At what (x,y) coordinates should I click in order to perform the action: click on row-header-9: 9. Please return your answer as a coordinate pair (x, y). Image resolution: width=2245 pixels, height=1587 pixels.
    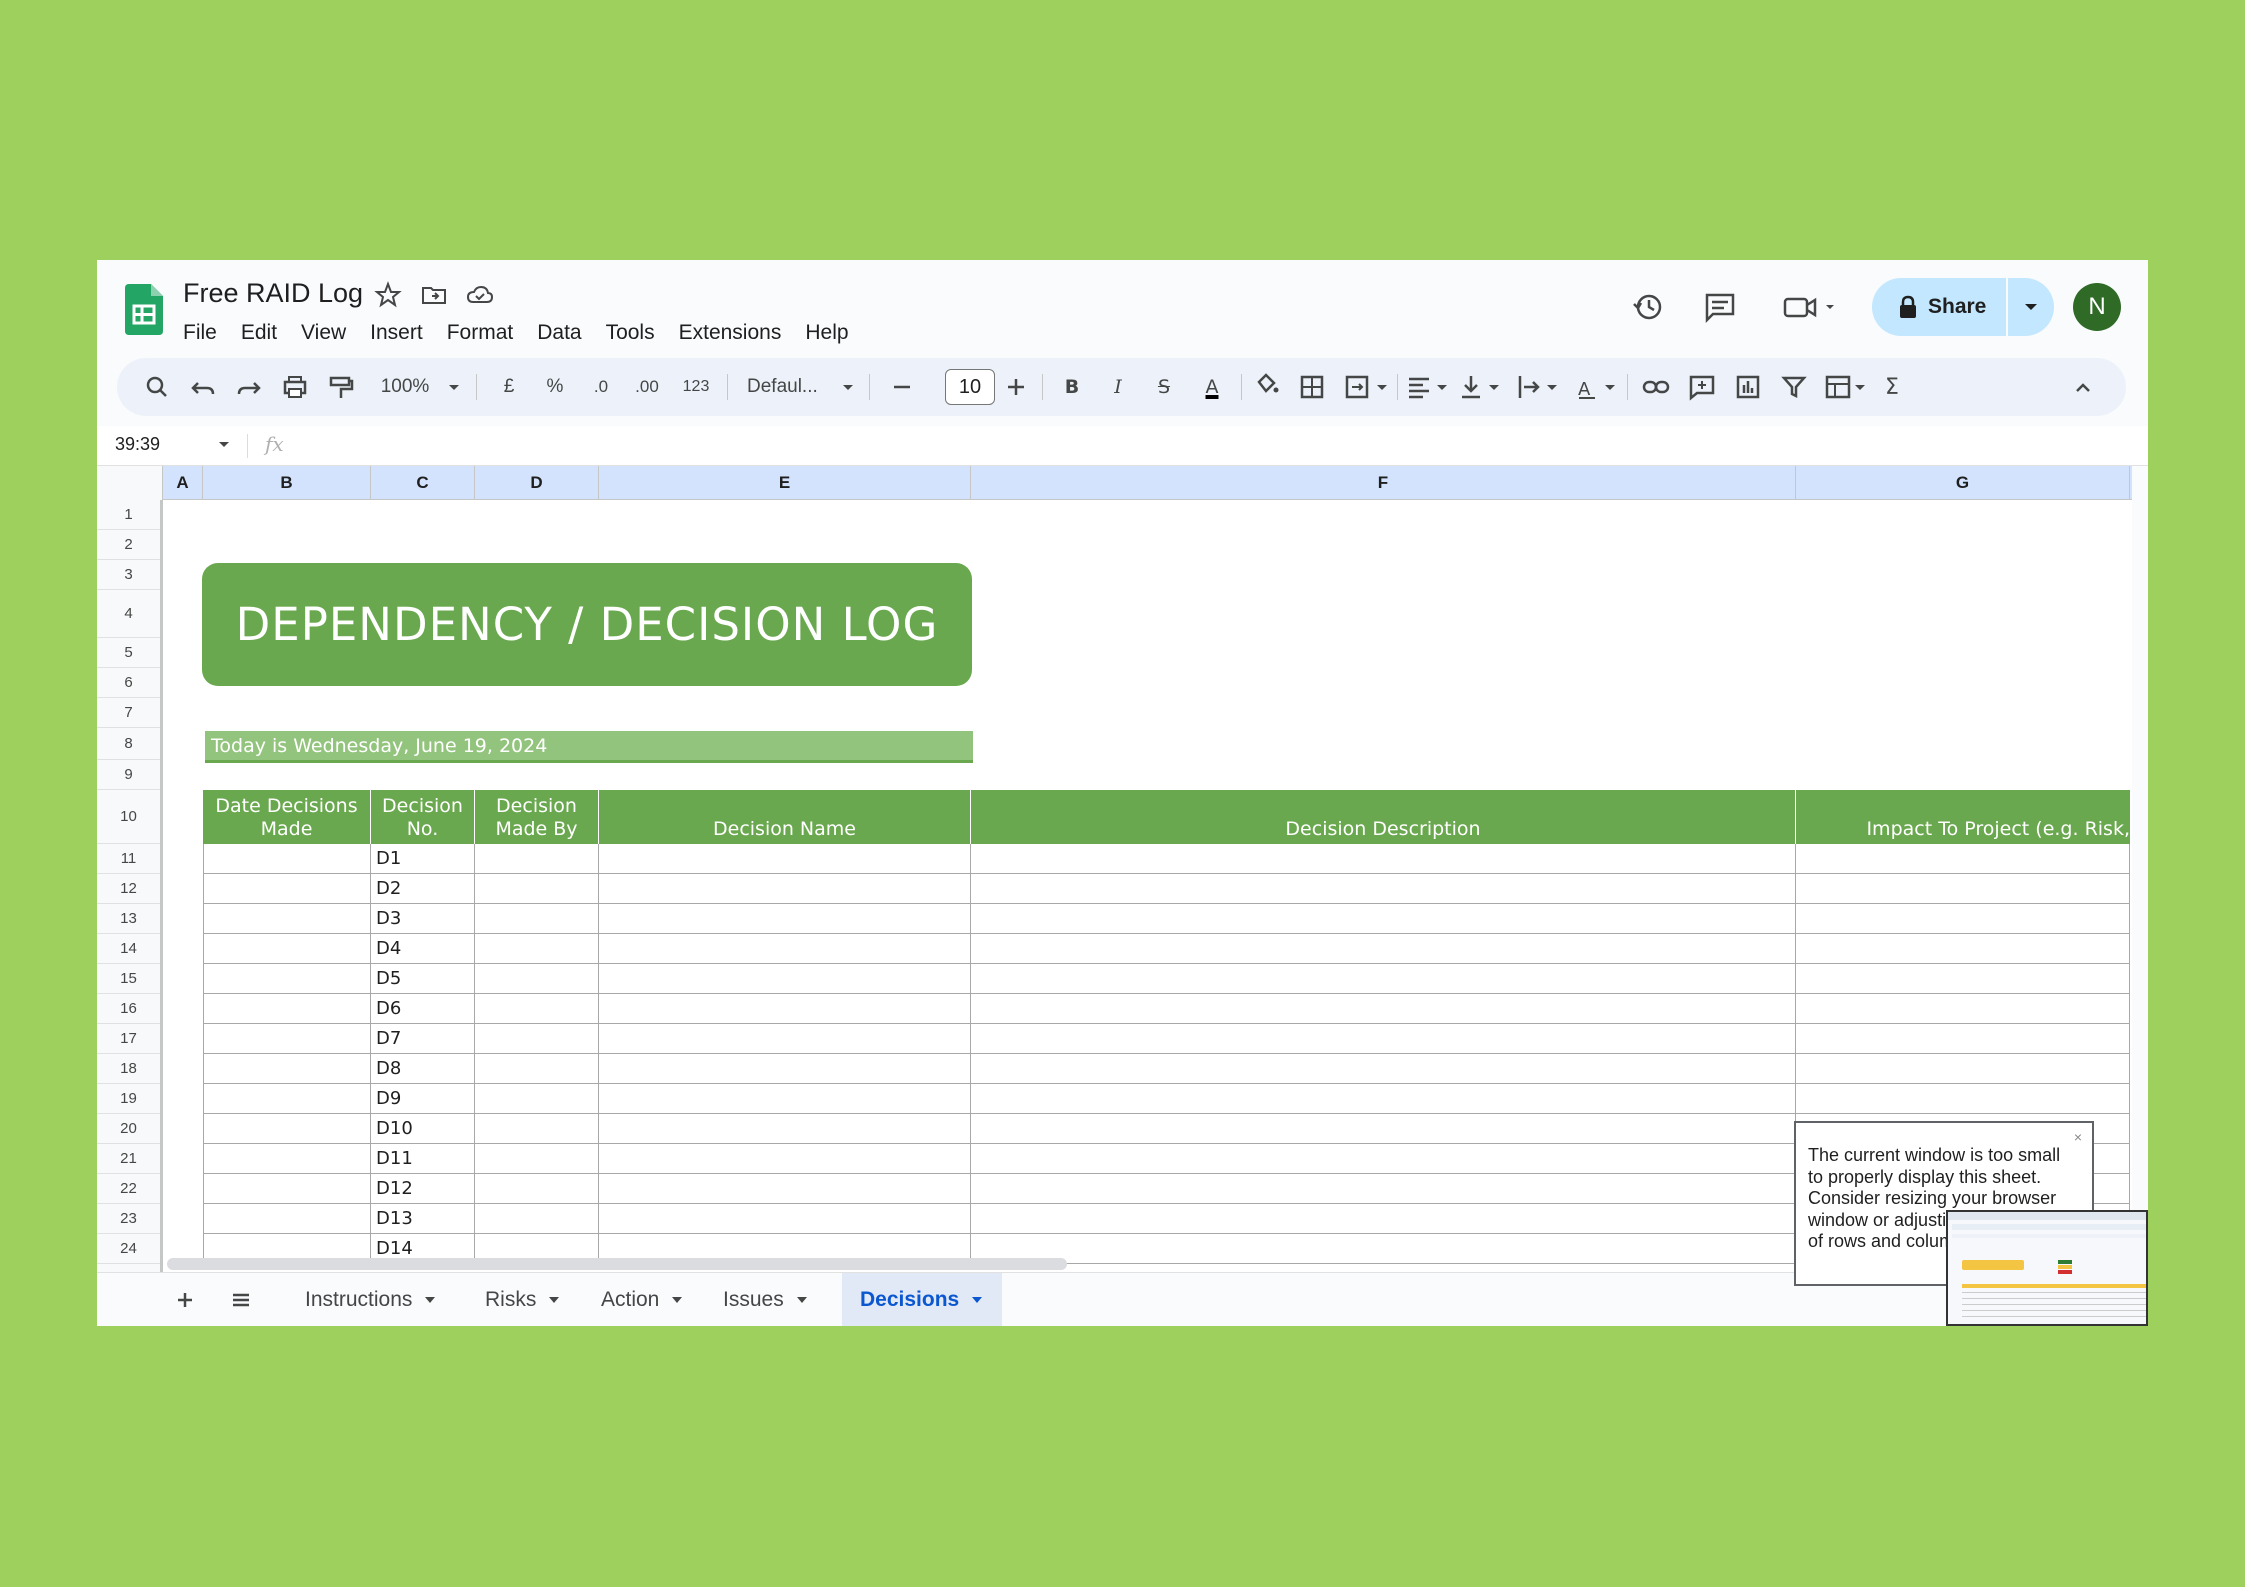
    Looking at the image, I should click on (128, 775).